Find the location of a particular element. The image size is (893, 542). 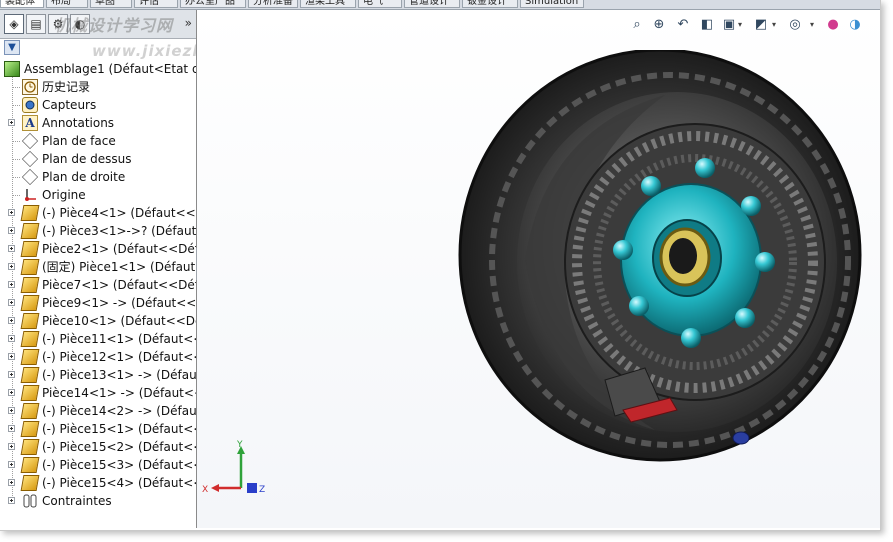

hide-show-items-icon: ◎ is located at coordinates (795, 25).